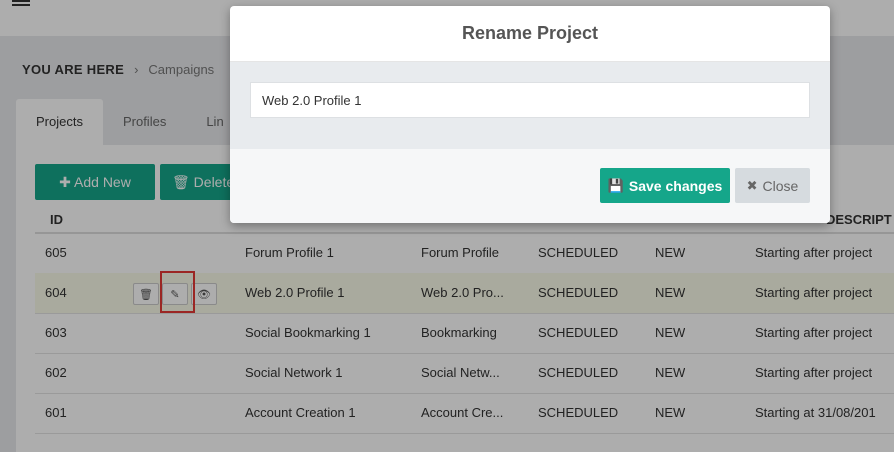  What do you see at coordinates (615, 185) in the screenshot?
I see `floppy-disk-icon: 💾` at bounding box center [615, 185].